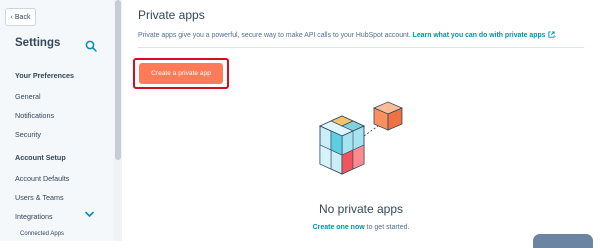 The image size is (600, 248). I want to click on empty-state-suffix: to get started., so click(387, 227).